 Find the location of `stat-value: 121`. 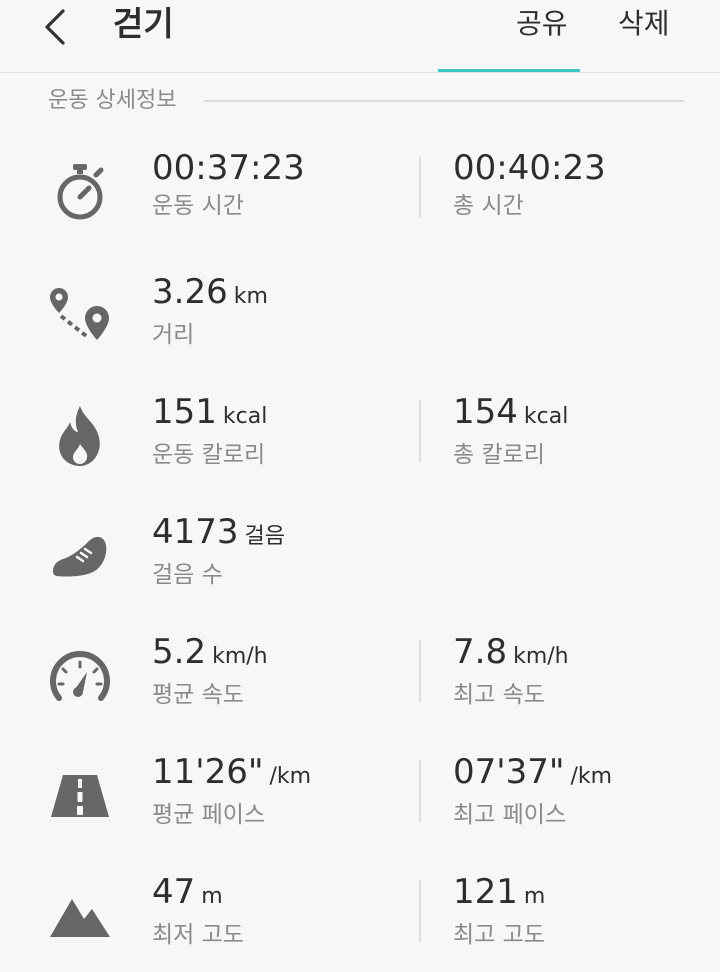

stat-value: 121 is located at coordinates (485, 892).